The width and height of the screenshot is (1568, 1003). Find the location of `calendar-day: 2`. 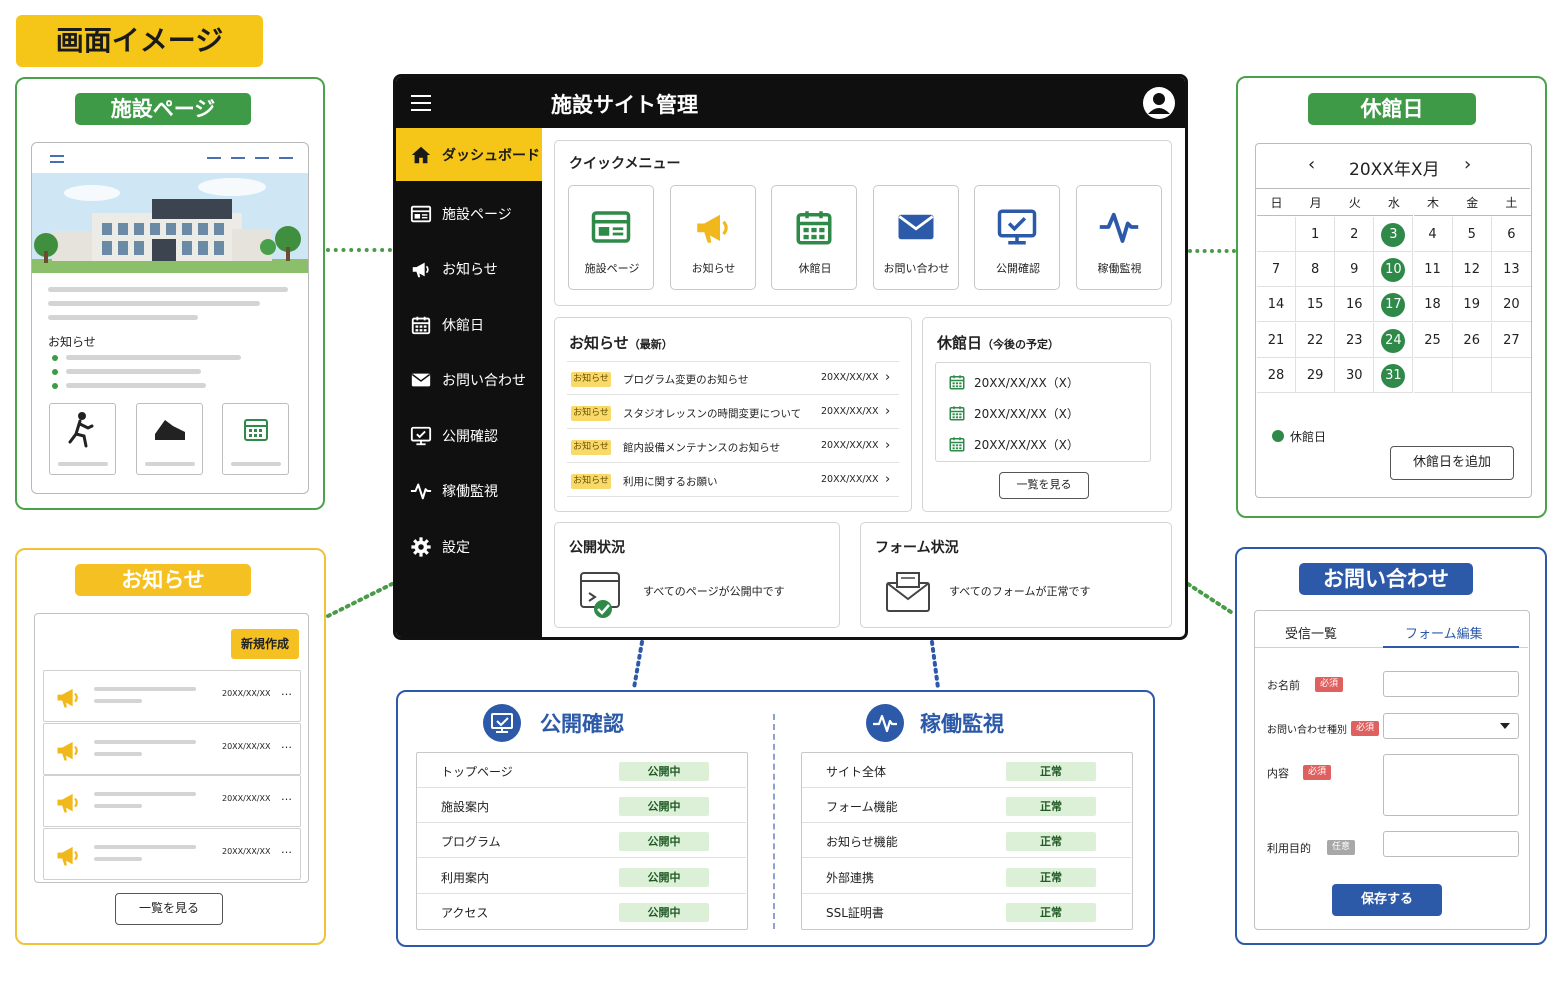

calendar-day: 2 is located at coordinates (1355, 234).